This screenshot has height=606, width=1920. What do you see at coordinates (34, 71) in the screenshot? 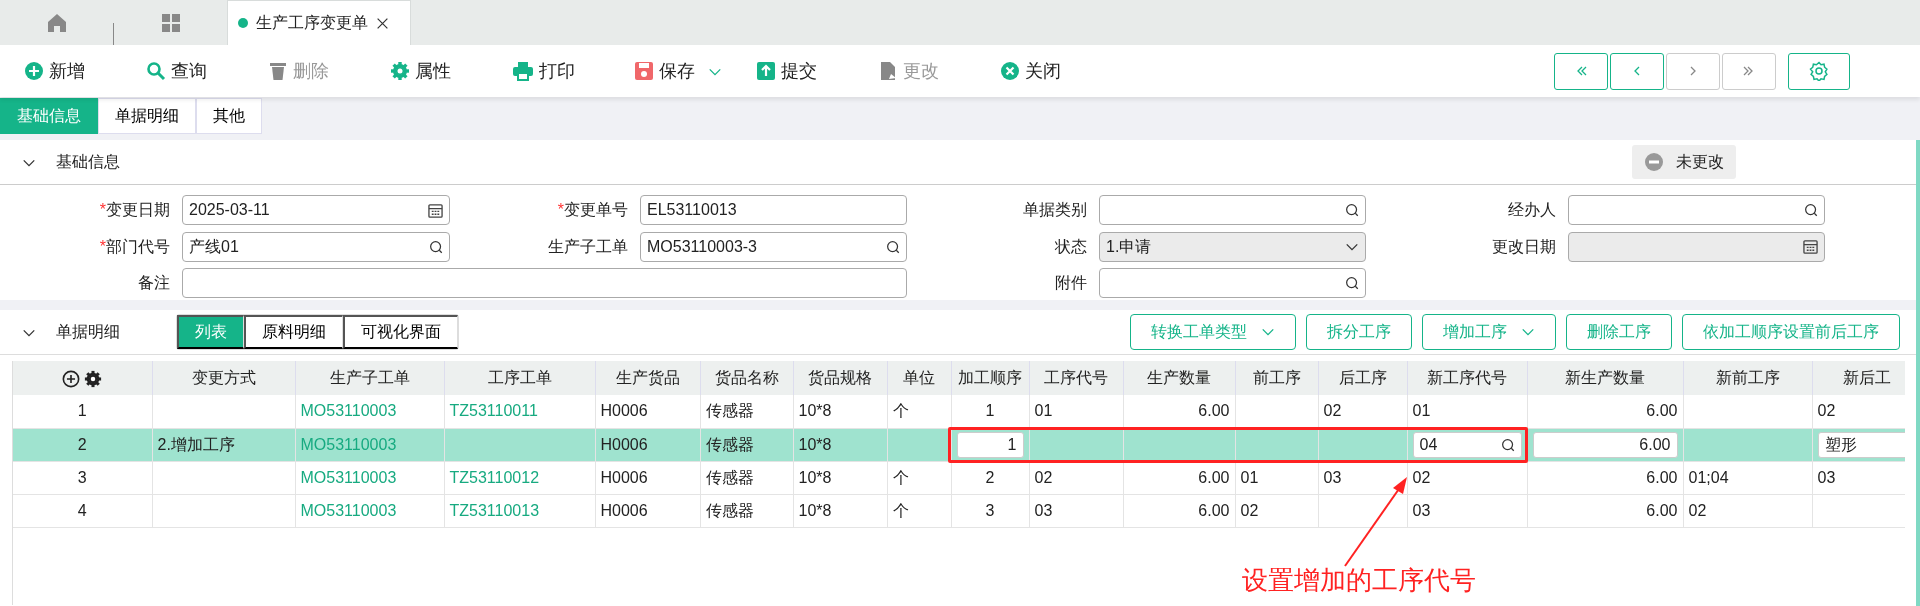
I see `add-icon` at bounding box center [34, 71].